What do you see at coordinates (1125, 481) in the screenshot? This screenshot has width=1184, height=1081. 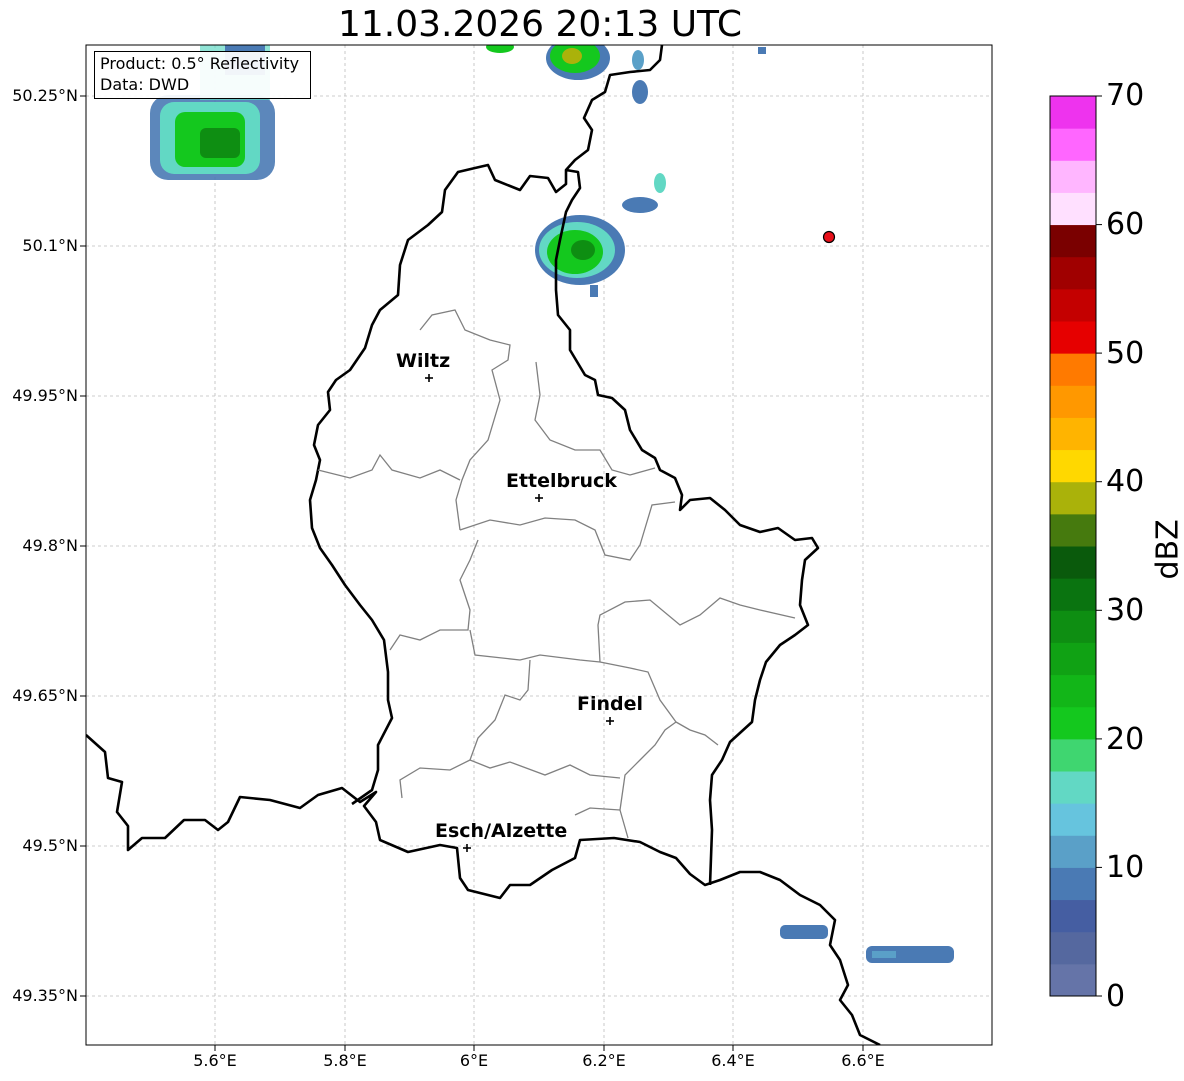 I see `colorbar-tick-label: 40` at bounding box center [1125, 481].